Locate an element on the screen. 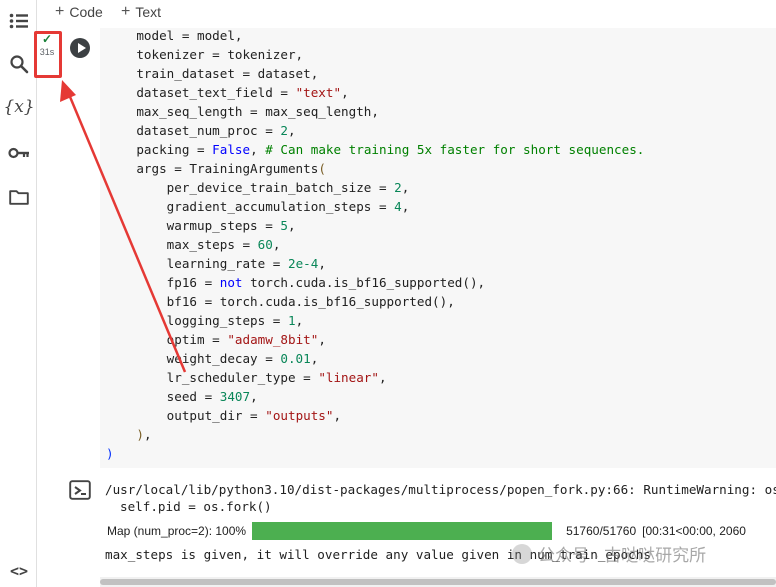 Image resolution: width=776 pixels, height=587 pixels. code-token: gradient_accumulation_steps = is located at coordinates (250, 206).